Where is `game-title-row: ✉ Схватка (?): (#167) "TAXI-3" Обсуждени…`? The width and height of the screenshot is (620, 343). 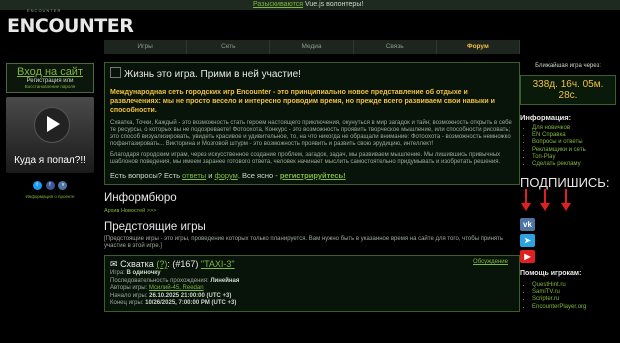
game-title-row: ✉ Схватка (?): (#167) "TAXI-3" Обсуждени… is located at coordinates (312, 264).